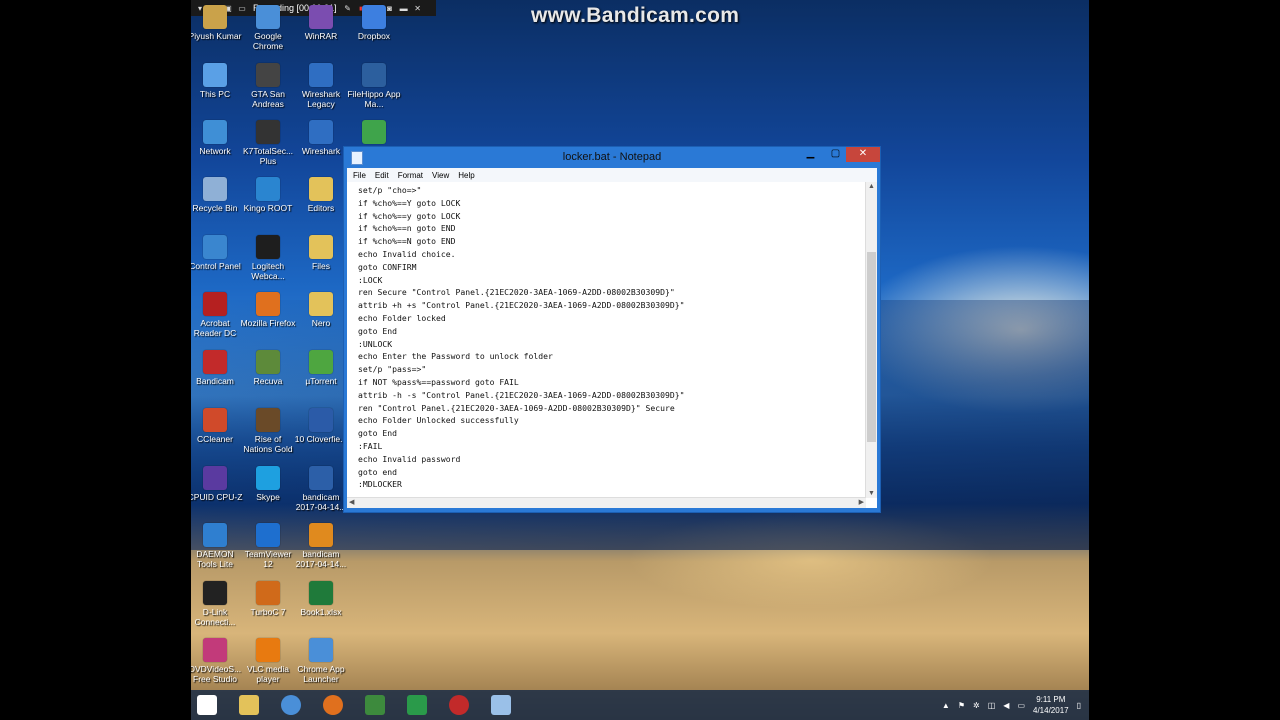 The width and height of the screenshot is (1280, 720). Describe the element at coordinates (217, 426) in the screenshot. I see `desktop-icon: CCleaner` at that location.